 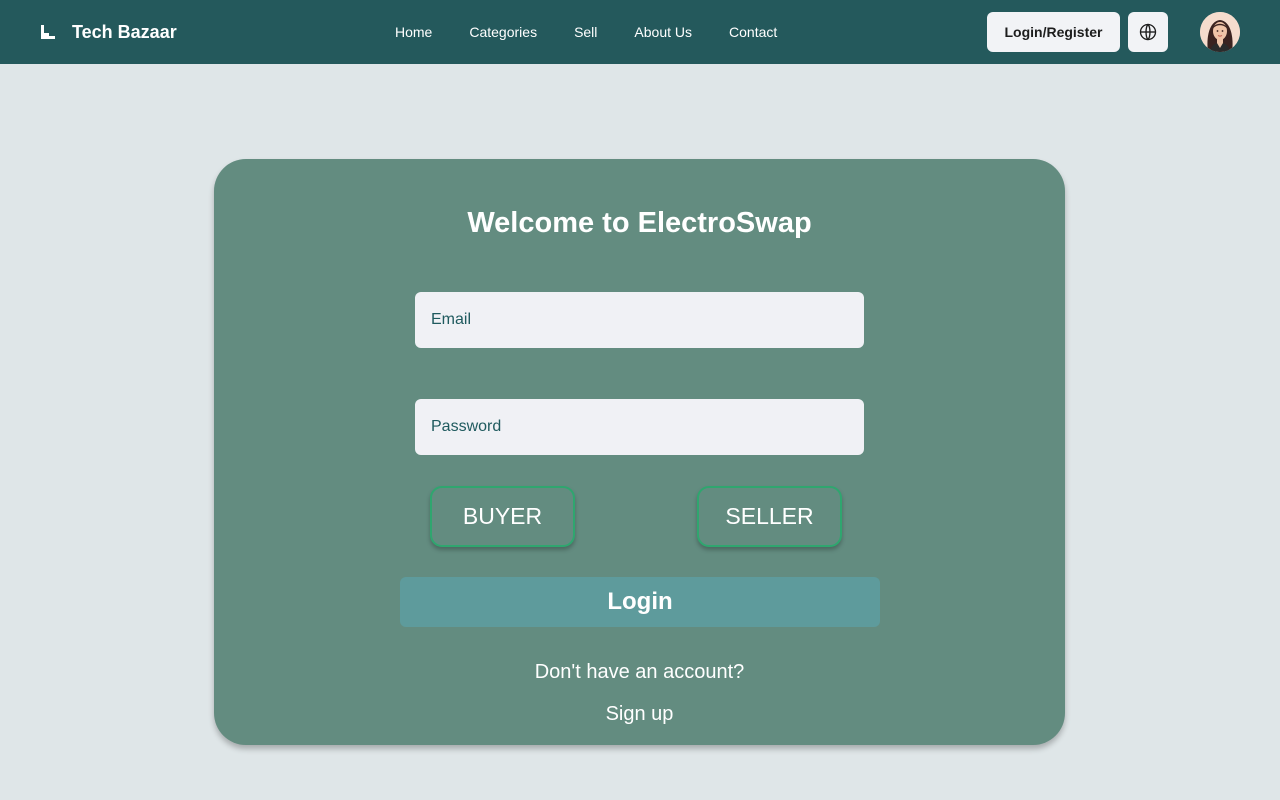 What do you see at coordinates (1053, 32) in the screenshot?
I see `login-register-button: Login/Register` at bounding box center [1053, 32].